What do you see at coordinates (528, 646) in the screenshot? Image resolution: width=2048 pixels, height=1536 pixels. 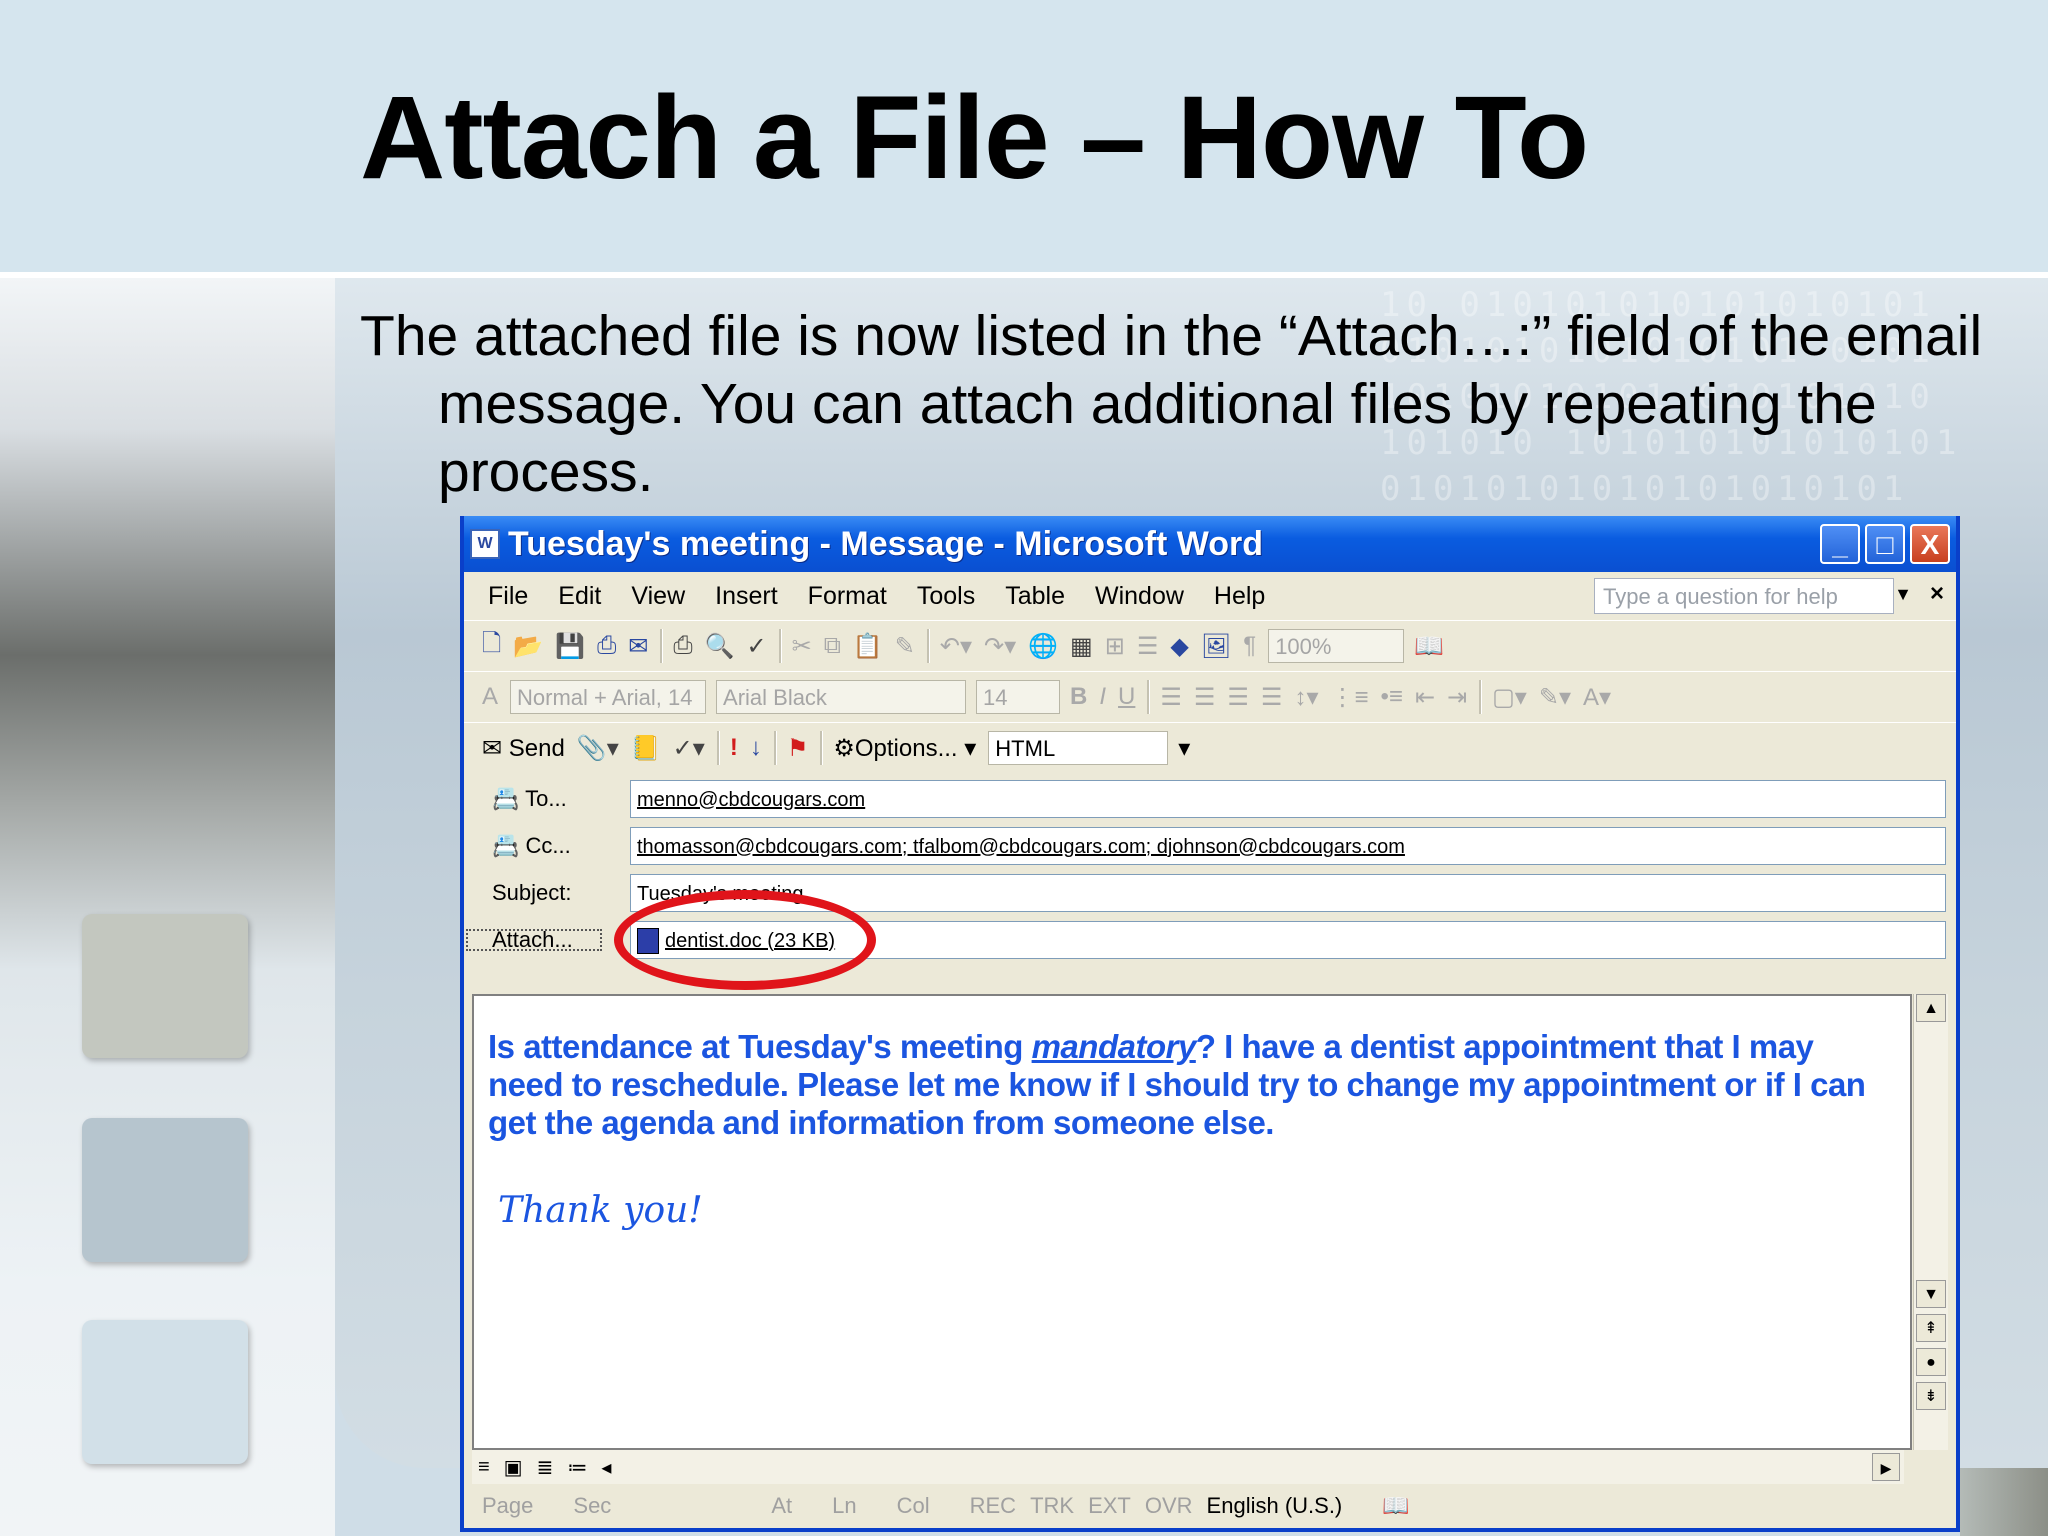 I see `open-folder-icon: 📂` at bounding box center [528, 646].